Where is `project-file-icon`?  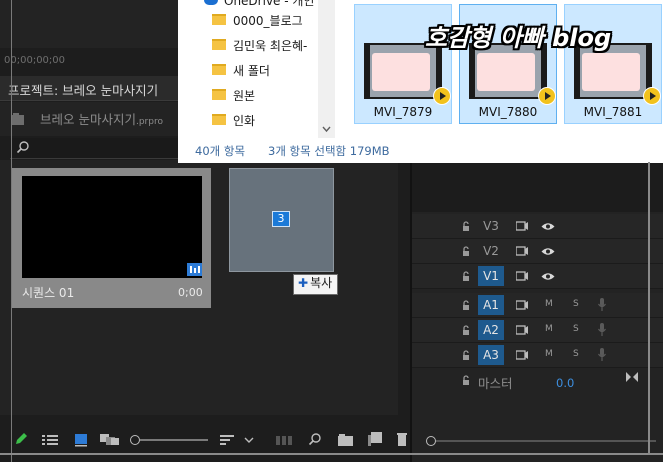 project-file-icon is located at coordinates (18, 119).